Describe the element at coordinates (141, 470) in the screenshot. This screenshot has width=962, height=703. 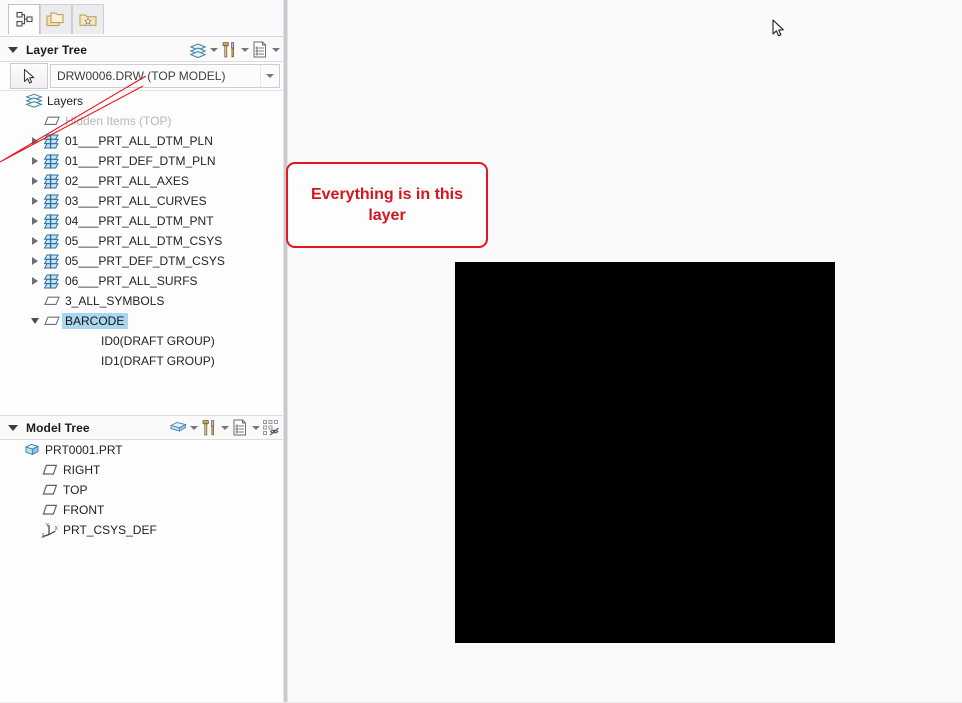
I see `tree-row: RIGHT` at that location.